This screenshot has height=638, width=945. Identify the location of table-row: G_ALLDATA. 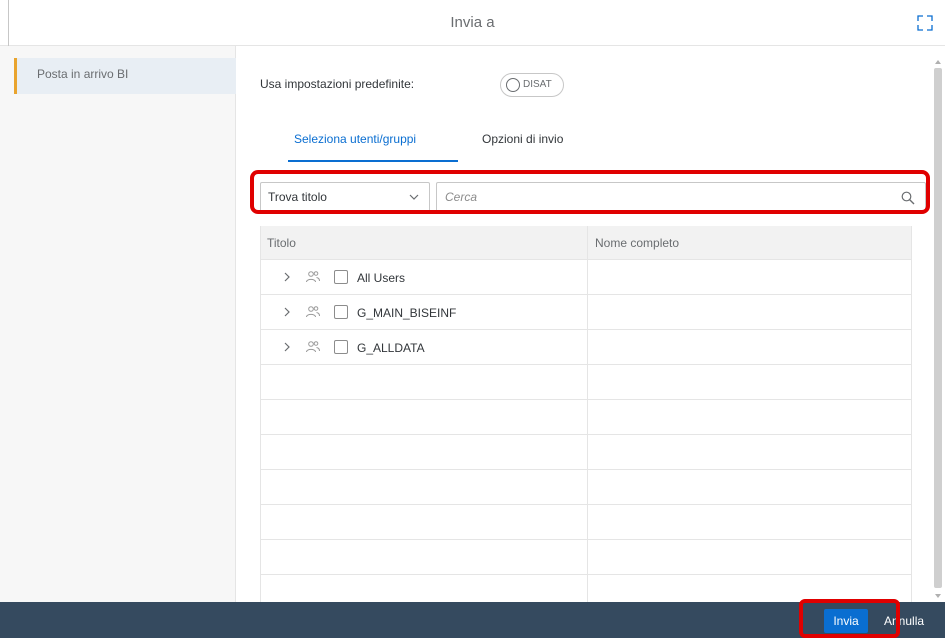
(586, 347).